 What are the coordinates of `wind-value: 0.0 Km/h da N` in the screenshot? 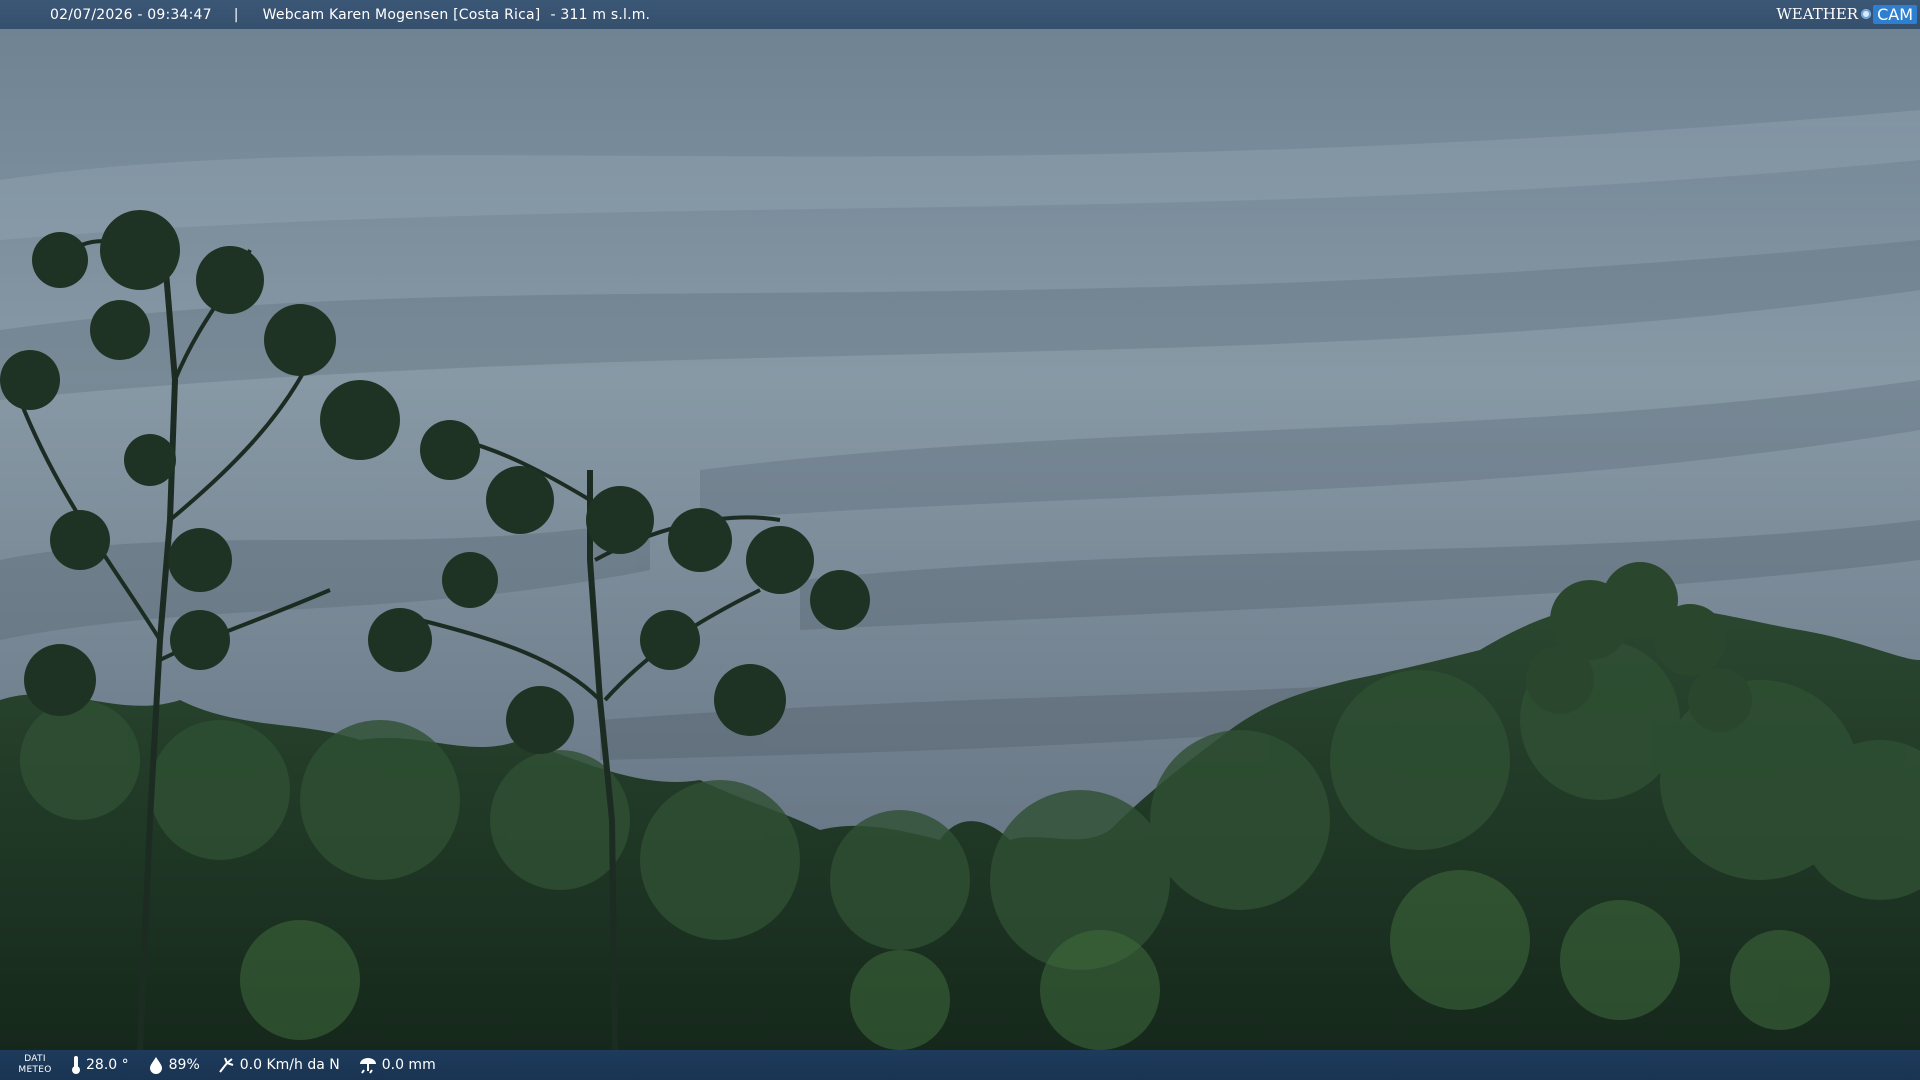 It's located at (289, 1065).